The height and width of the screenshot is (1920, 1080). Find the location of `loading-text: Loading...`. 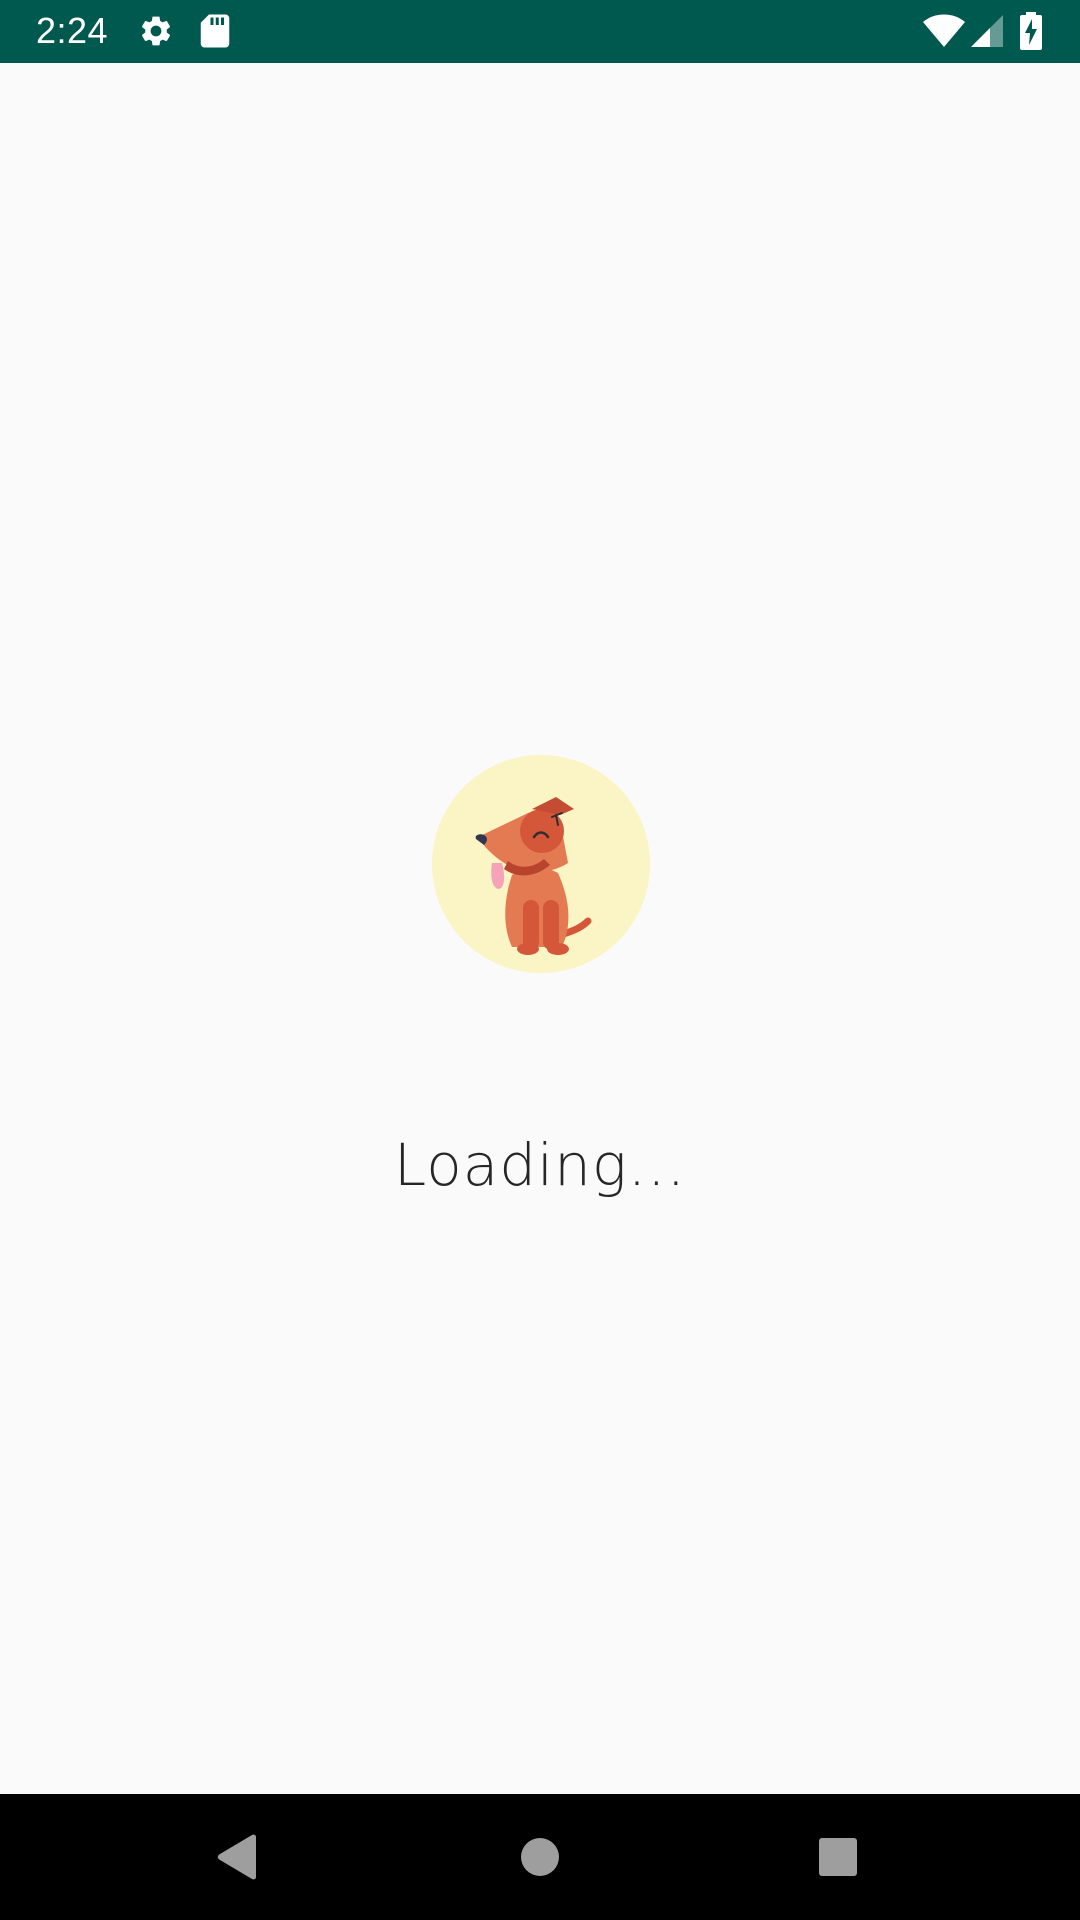

loading-text: Loading... is located at coordinates (540, 1165).